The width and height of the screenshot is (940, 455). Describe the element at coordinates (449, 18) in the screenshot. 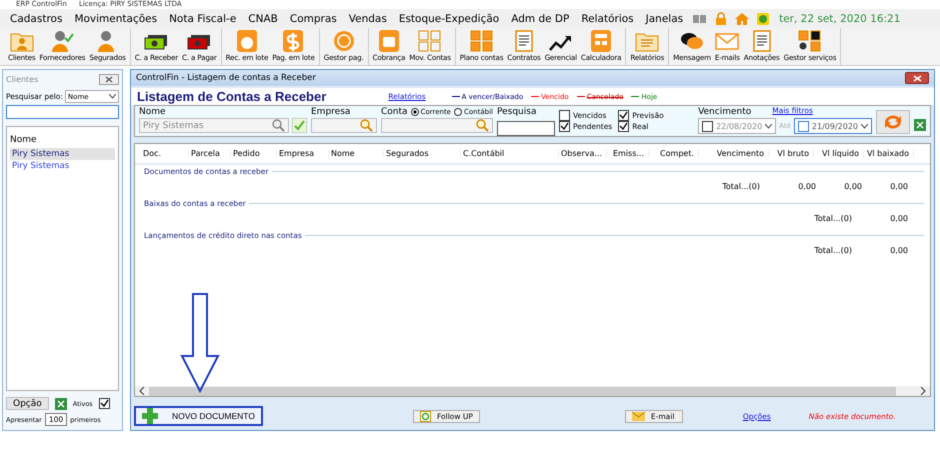

I see `menu-item: Estoque-Expedição` at that location.